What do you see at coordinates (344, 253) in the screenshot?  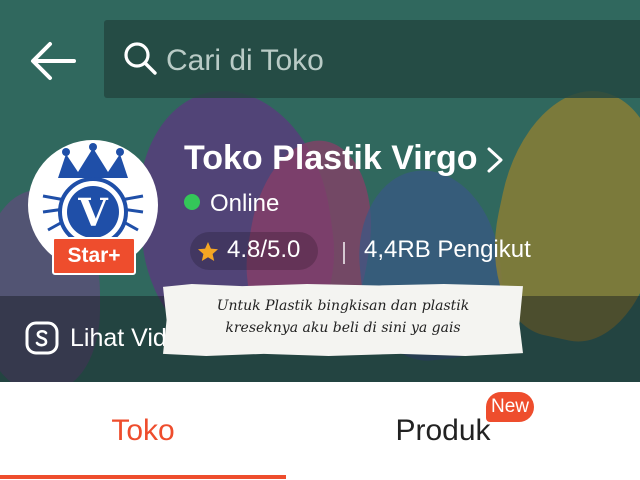 I see `stats-divider` at bounding box center [344, 253].